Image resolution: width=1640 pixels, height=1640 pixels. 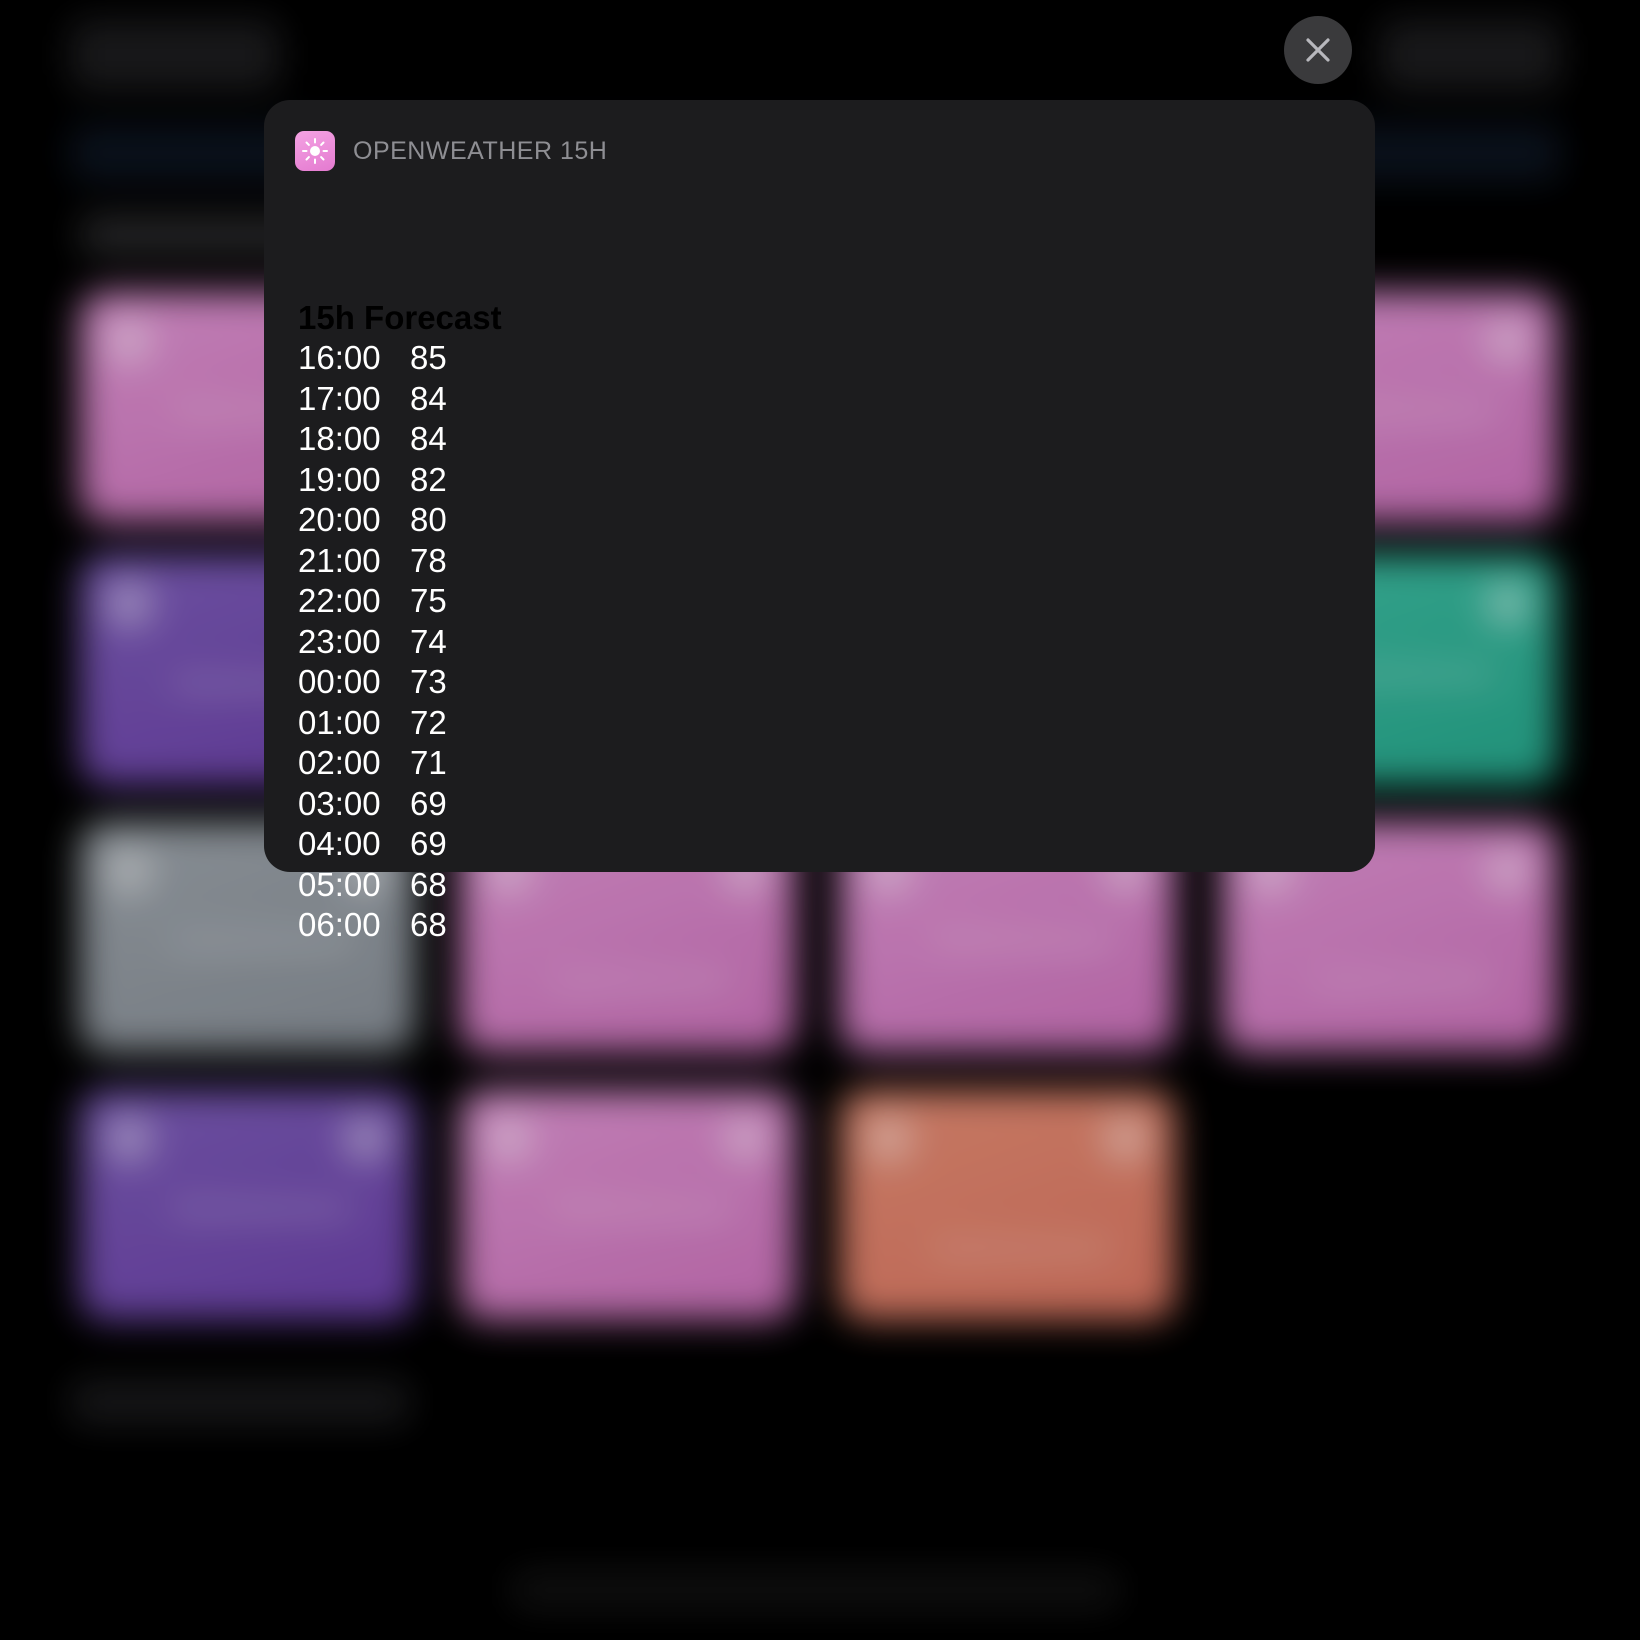 I want to click on forecast-row: 04:00 69, so click(x=372, y=844).